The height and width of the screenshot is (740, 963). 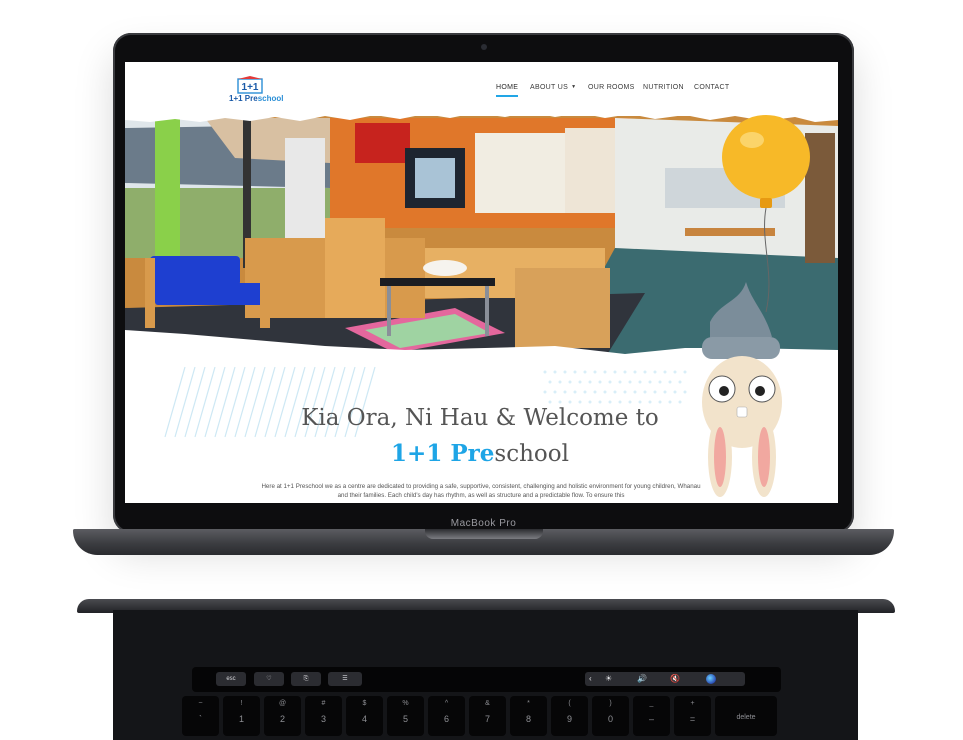 What do you see at coordinates (446, 719) in the screenshot?
I see `key-label: 6` at bounding box center [446, 719].